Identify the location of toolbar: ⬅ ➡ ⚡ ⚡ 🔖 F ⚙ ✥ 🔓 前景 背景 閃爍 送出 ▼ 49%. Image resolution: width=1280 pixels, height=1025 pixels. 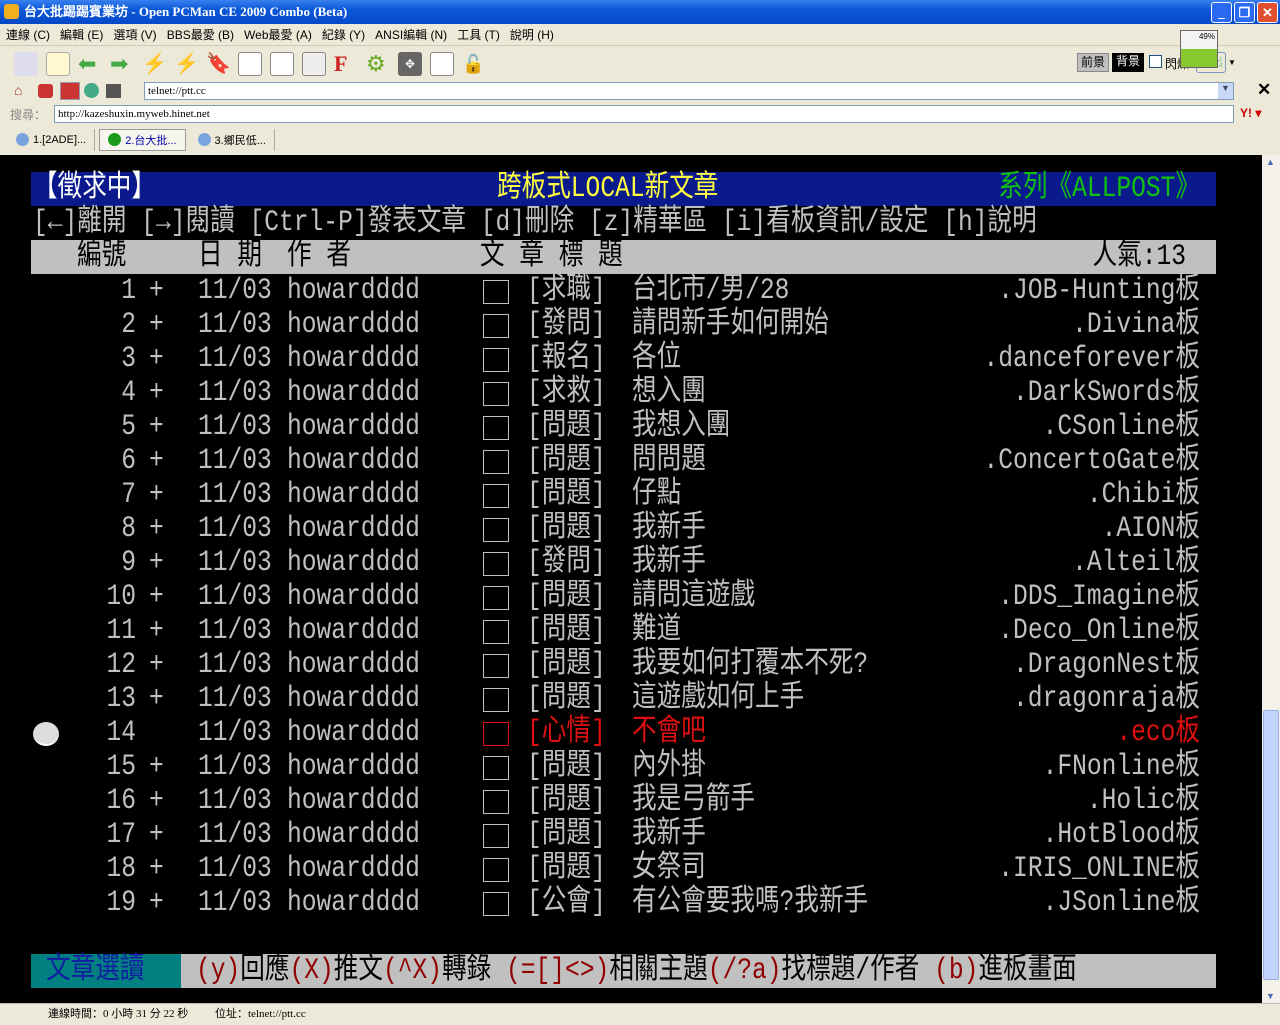
(640, 55).